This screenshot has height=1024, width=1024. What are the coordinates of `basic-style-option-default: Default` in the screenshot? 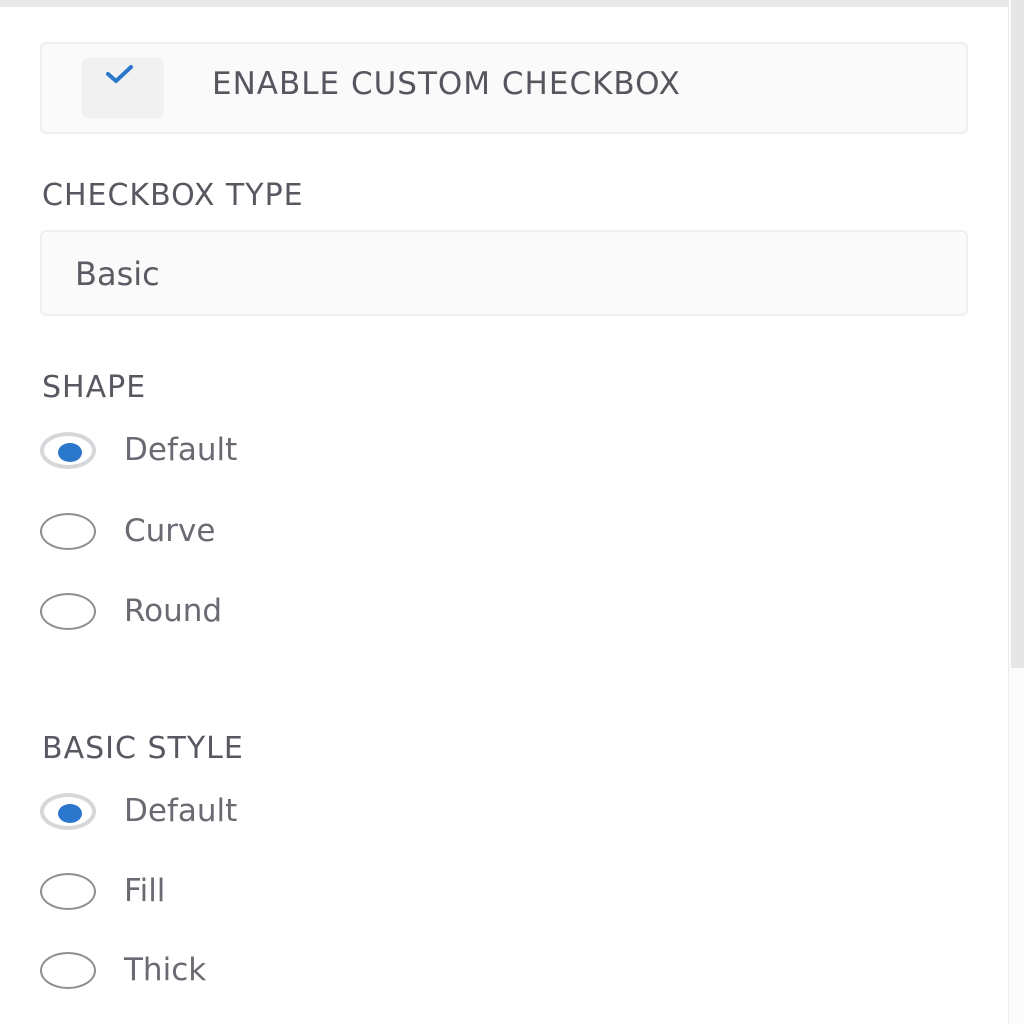 It's located at (240, 813).